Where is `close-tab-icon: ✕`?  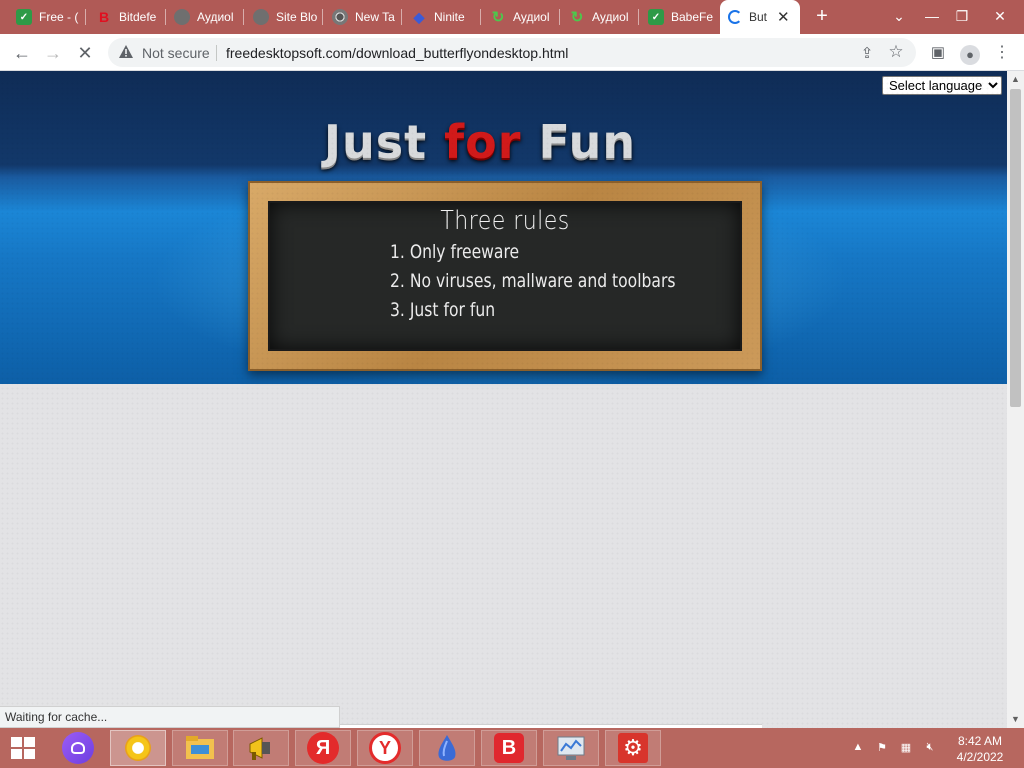
close-tab-icon: ✕ is located at coordinates (783, 17).